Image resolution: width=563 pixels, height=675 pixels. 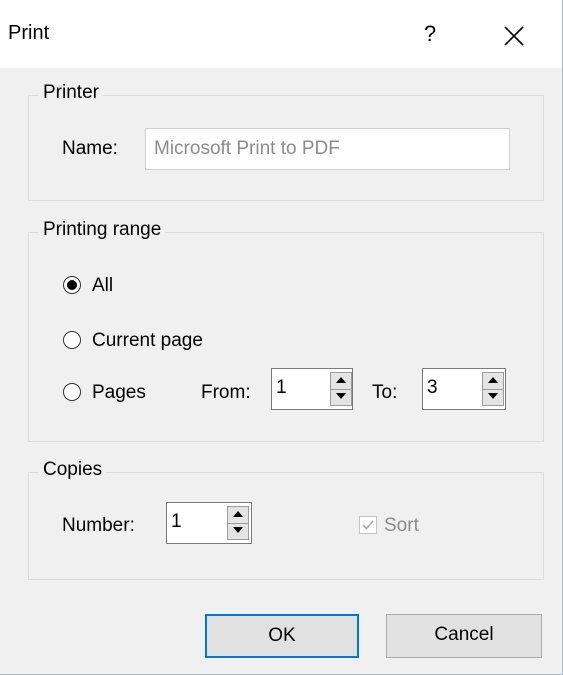 I want to click on checkmark-icon, so click(x=368, y=525).